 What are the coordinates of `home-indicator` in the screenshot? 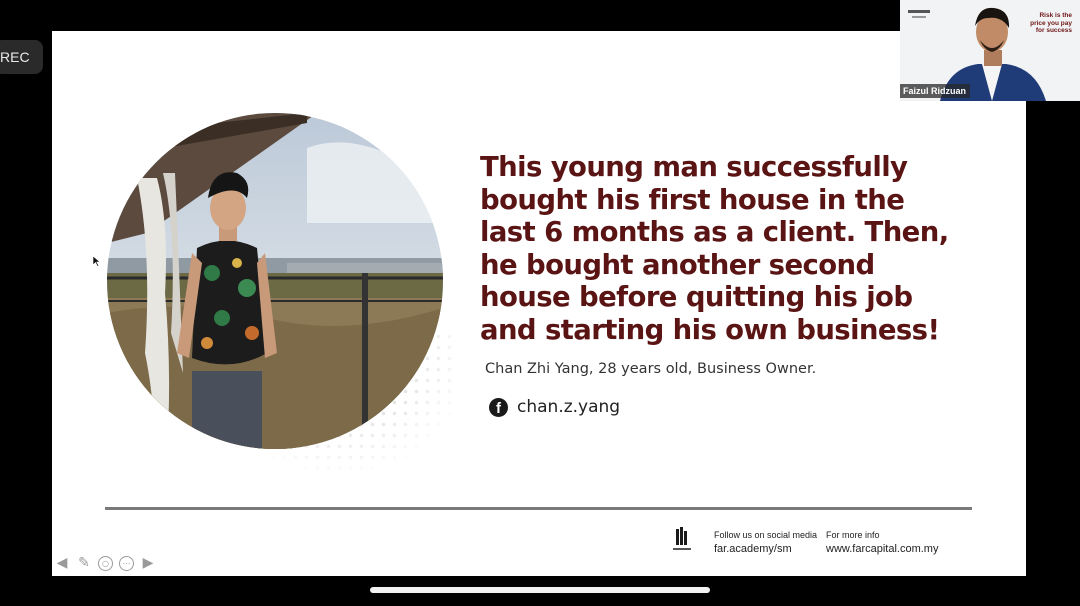 It's located at (540, 590).